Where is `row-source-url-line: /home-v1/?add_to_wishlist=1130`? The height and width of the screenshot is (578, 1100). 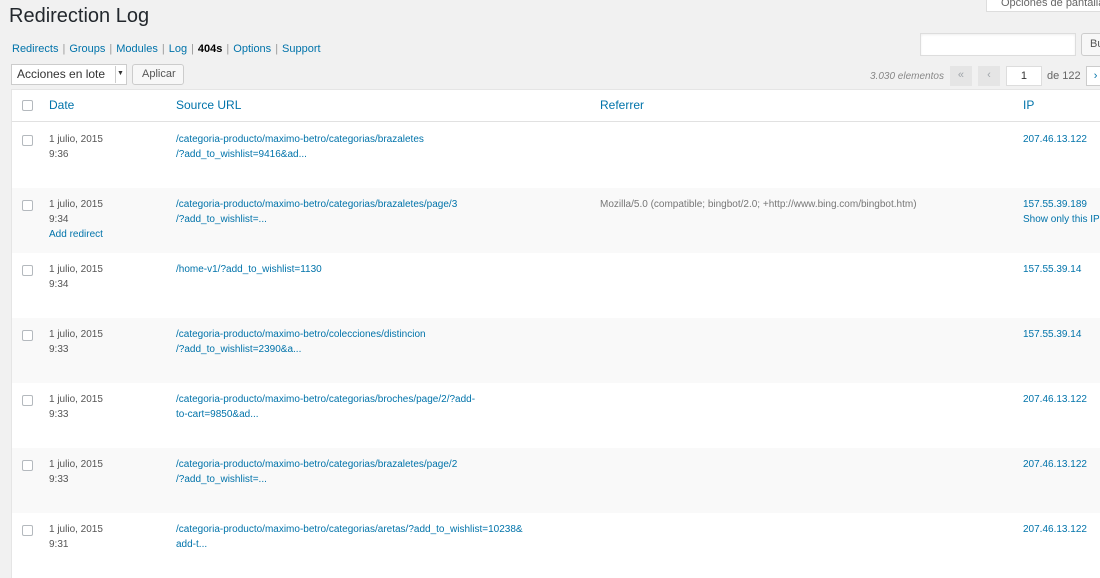
row-source-url-line: /home-v1/?add_to_wishlist=1130 is located at coordinates (249, 269).